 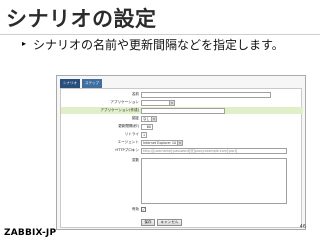 I want to click on new-application-row: アプリケーション(作成), so click(x=182, y=110).